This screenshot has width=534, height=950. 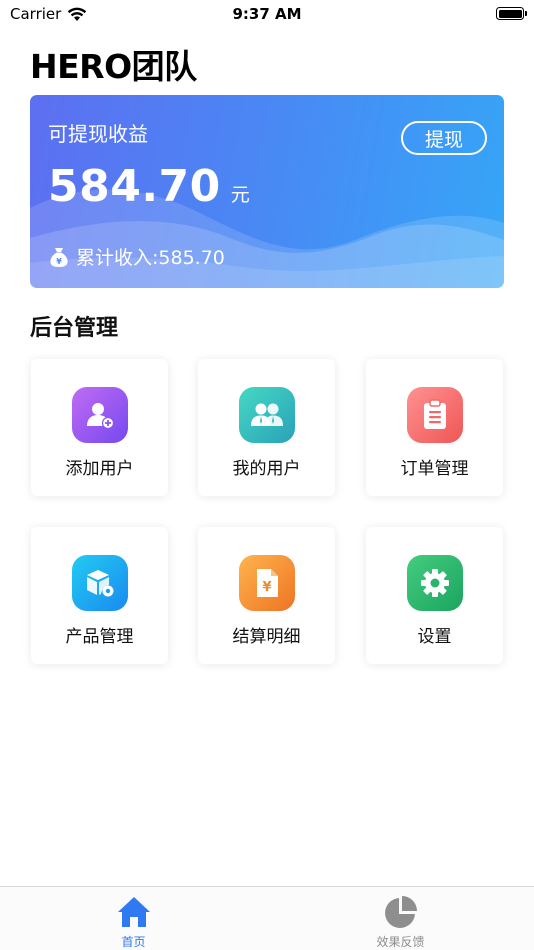 What do you see at coordinates (99, 637) in the screenshot?
I see `tile-label: 产品管理` at bounding box center [99, 637].